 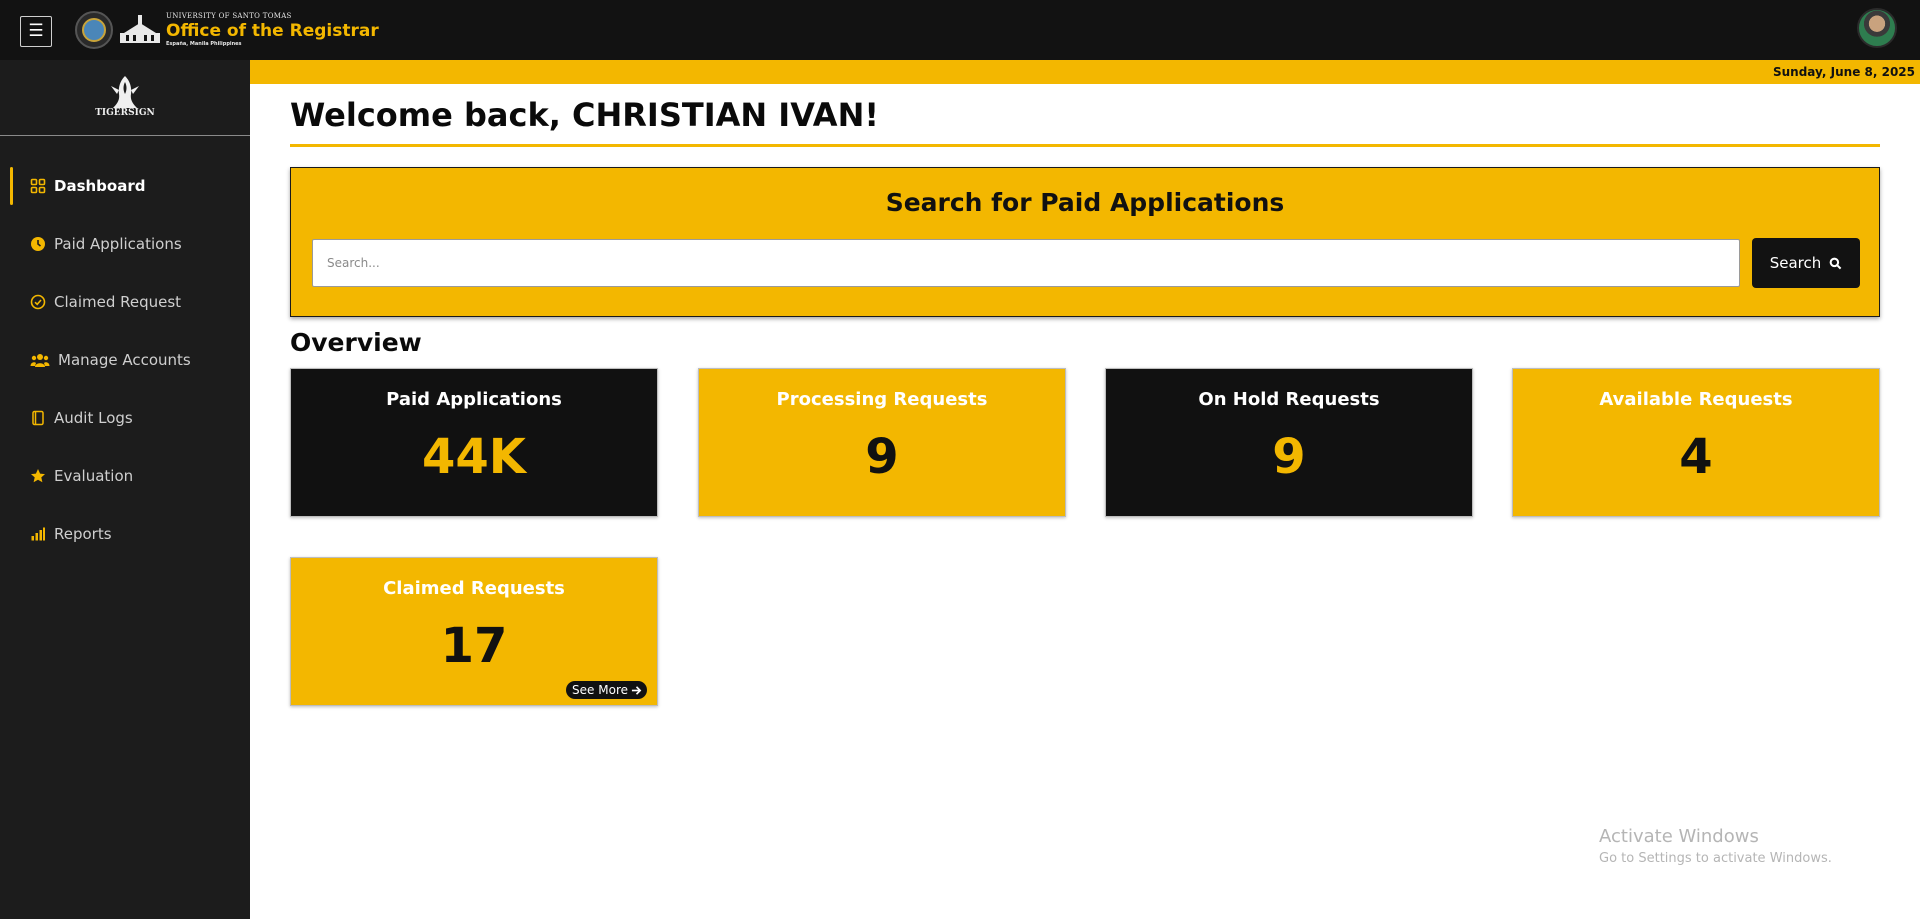 I want to click on card-title: On Hold Requests, so click(x=1289, y=399).